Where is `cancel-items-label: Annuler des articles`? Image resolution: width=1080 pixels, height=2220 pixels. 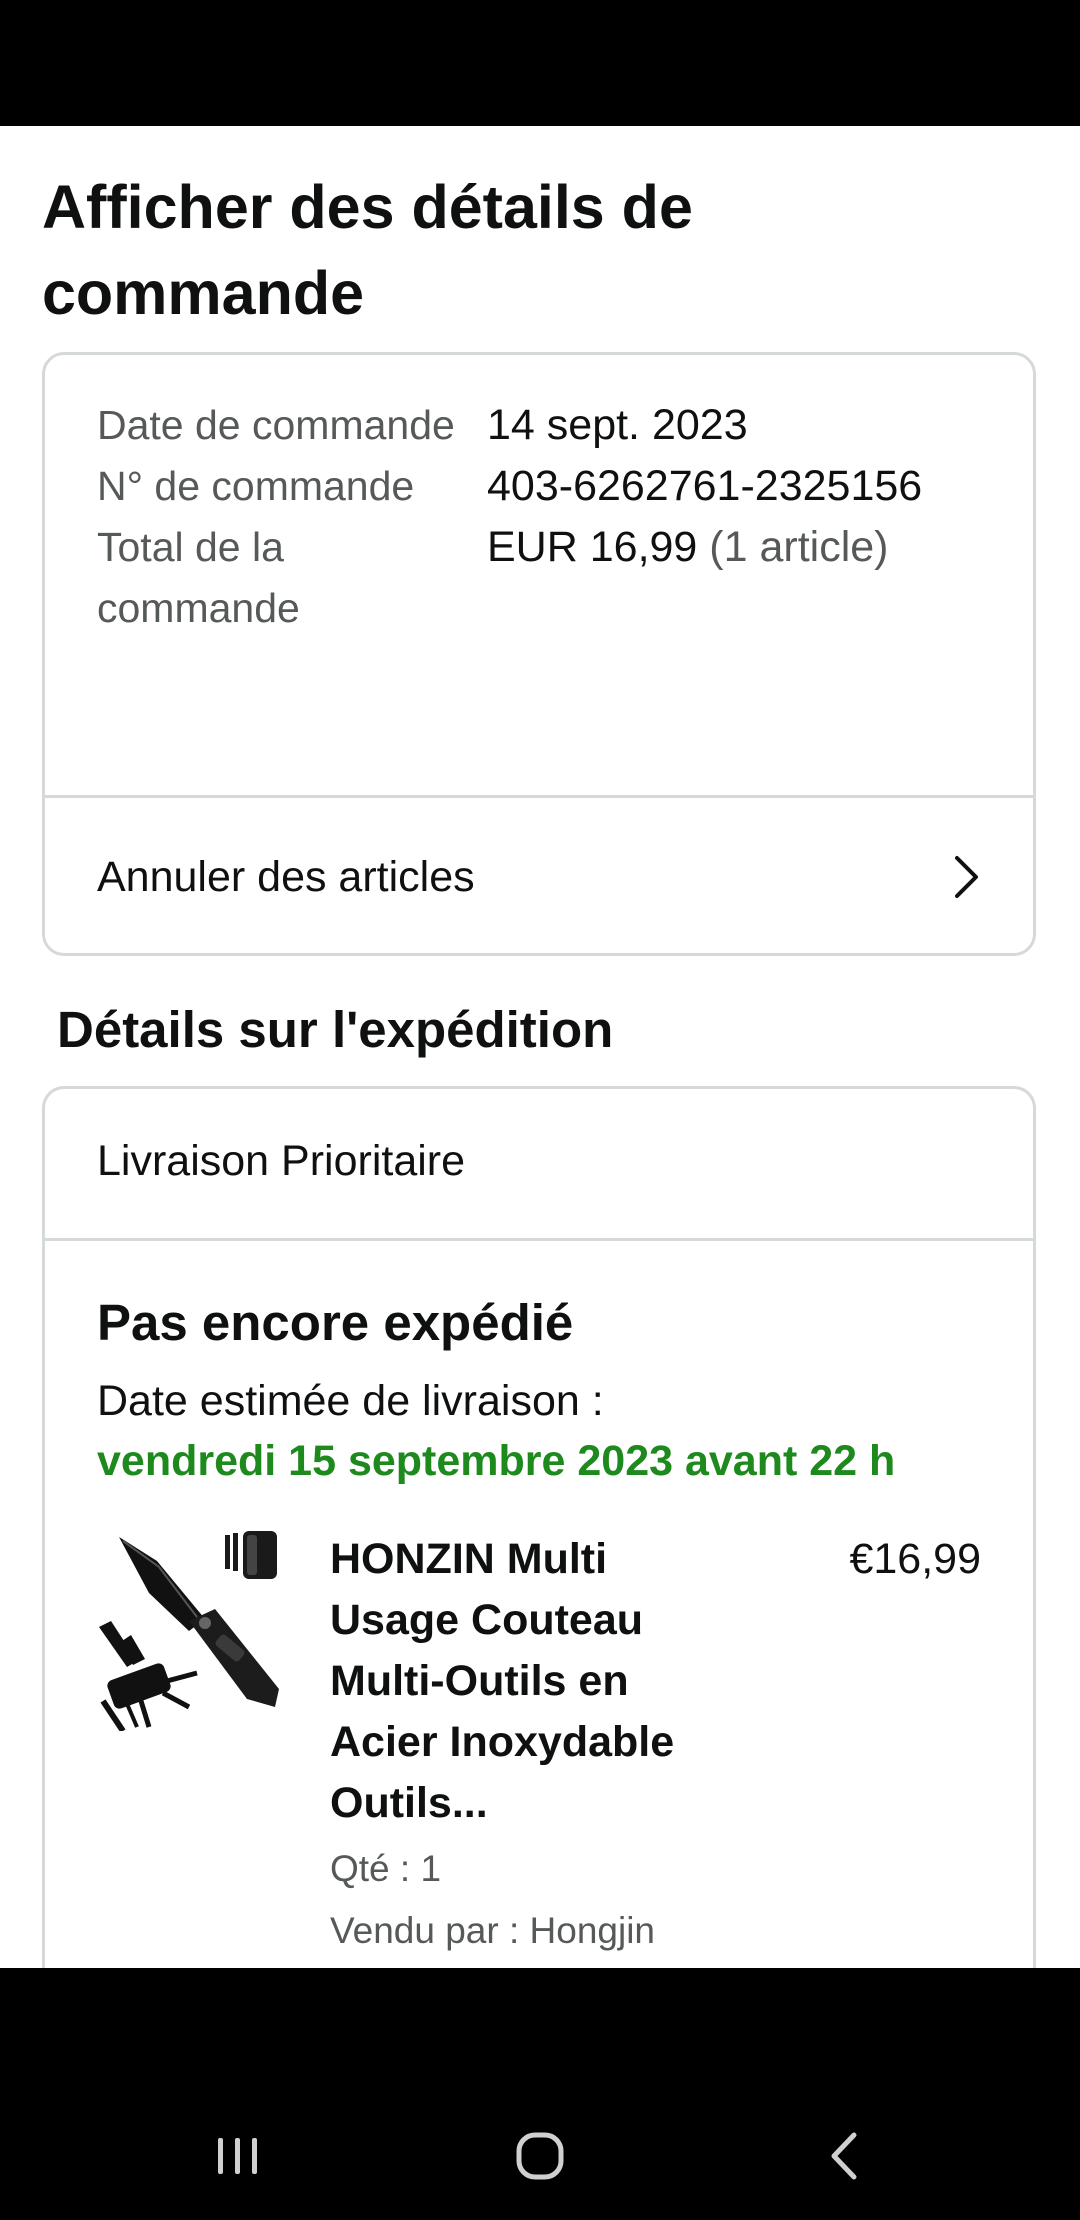
cancel-items-label: Annuler des articles is located at coordinates (286, 876).